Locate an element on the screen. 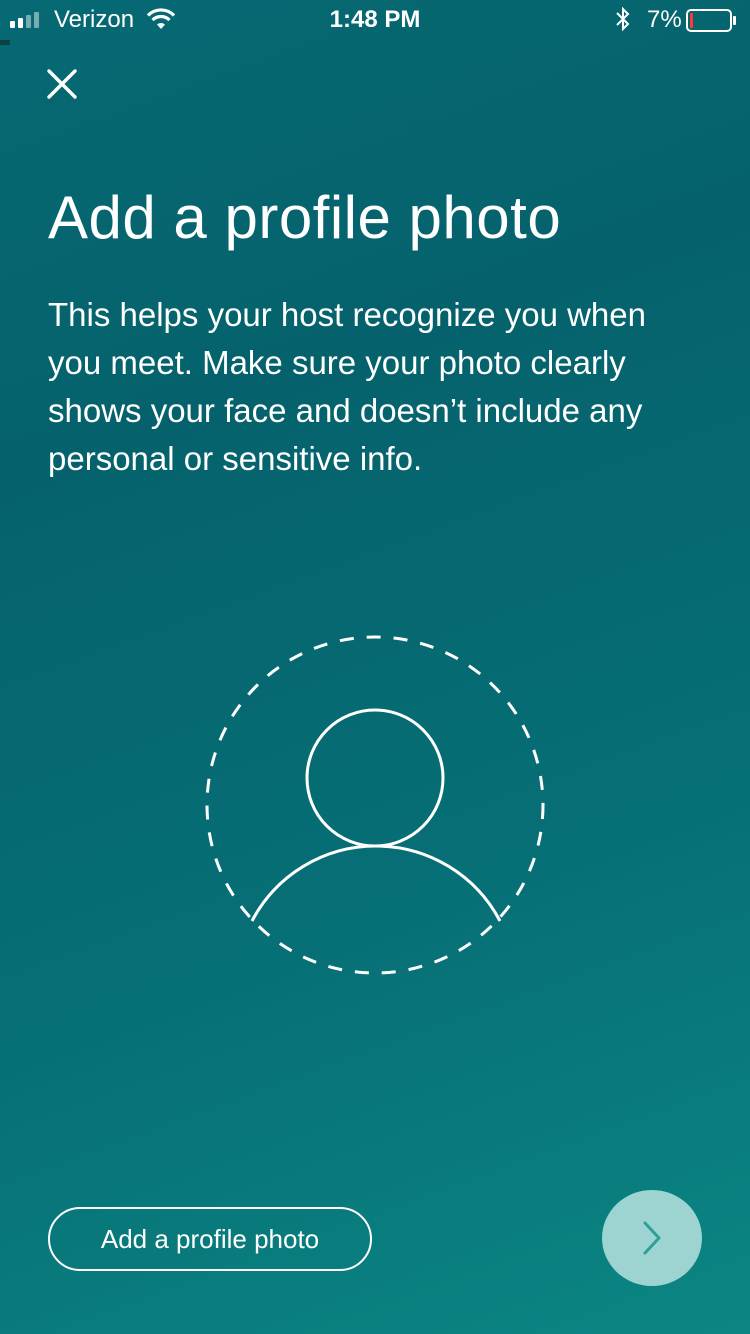 Image resolution: width=750 pixels, height=1334 pixels. close-icon is located at coordinates (62, 84).